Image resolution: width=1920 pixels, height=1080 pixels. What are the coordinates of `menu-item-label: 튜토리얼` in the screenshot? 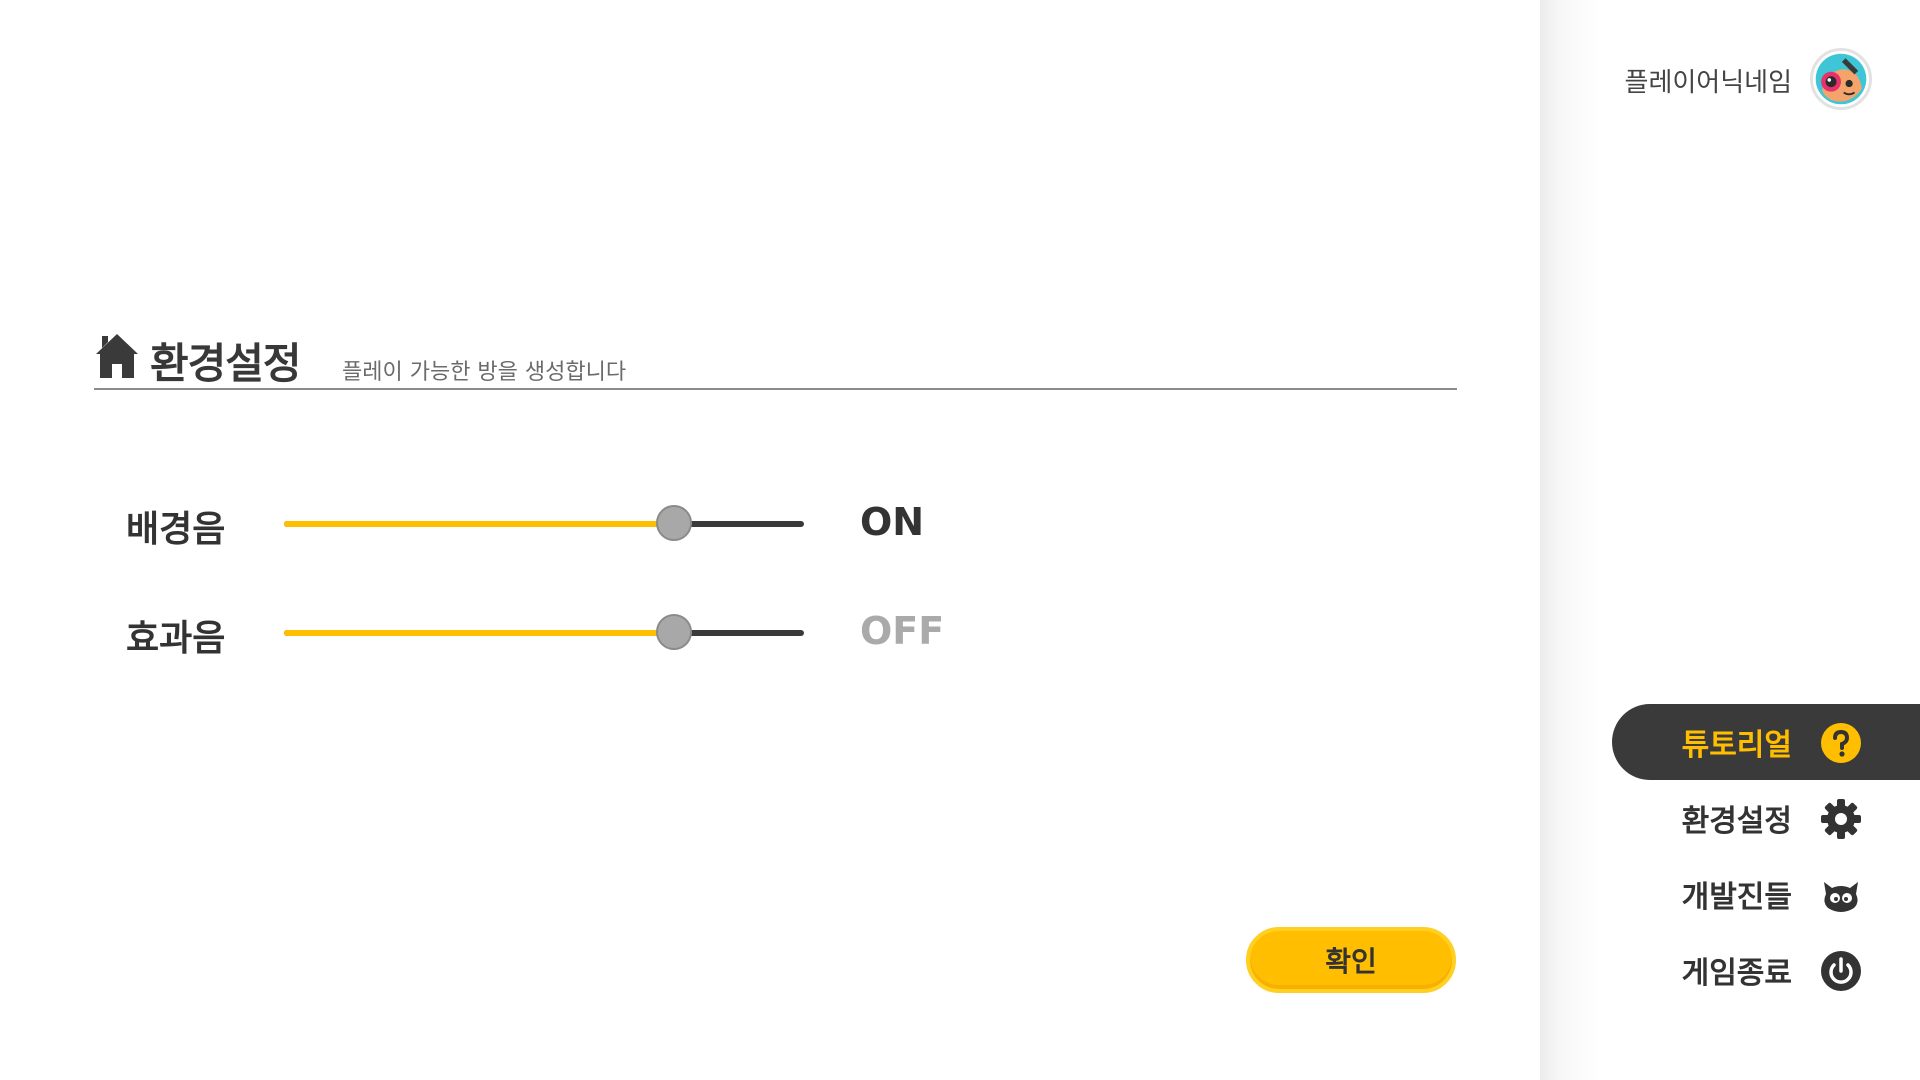 It's located at (1736, 745).